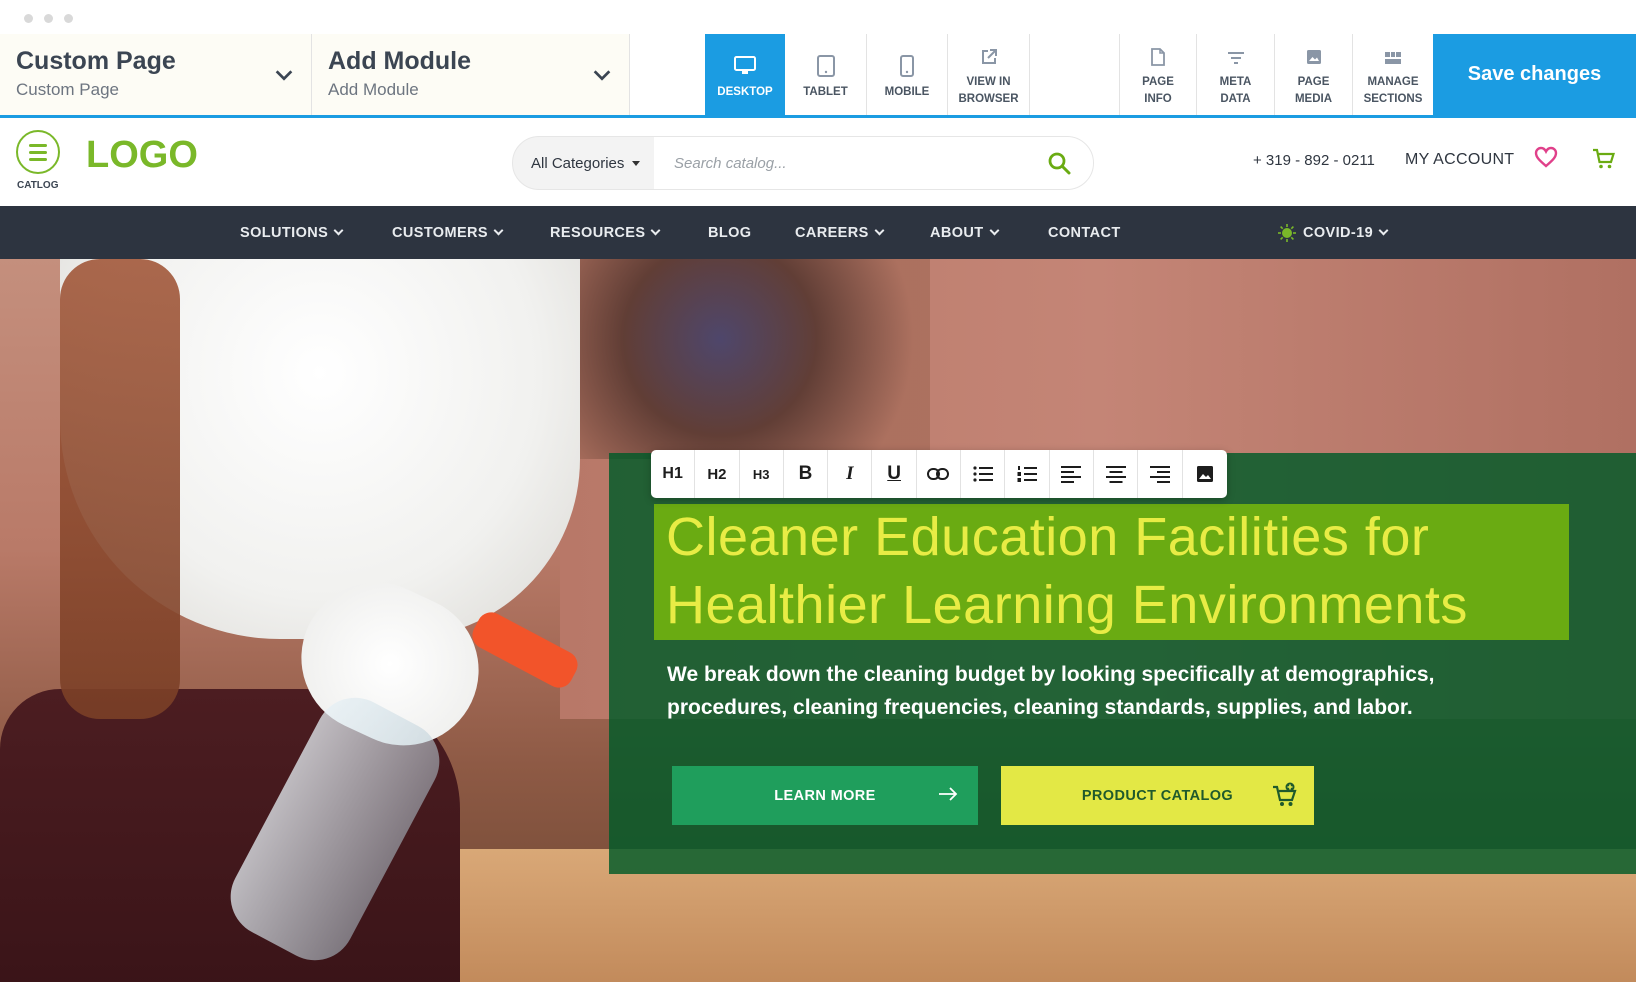  What do you see at coordinates (1546, 157) in the screenshot?
I see `heart-icon` at bounding box center [1546, 157].